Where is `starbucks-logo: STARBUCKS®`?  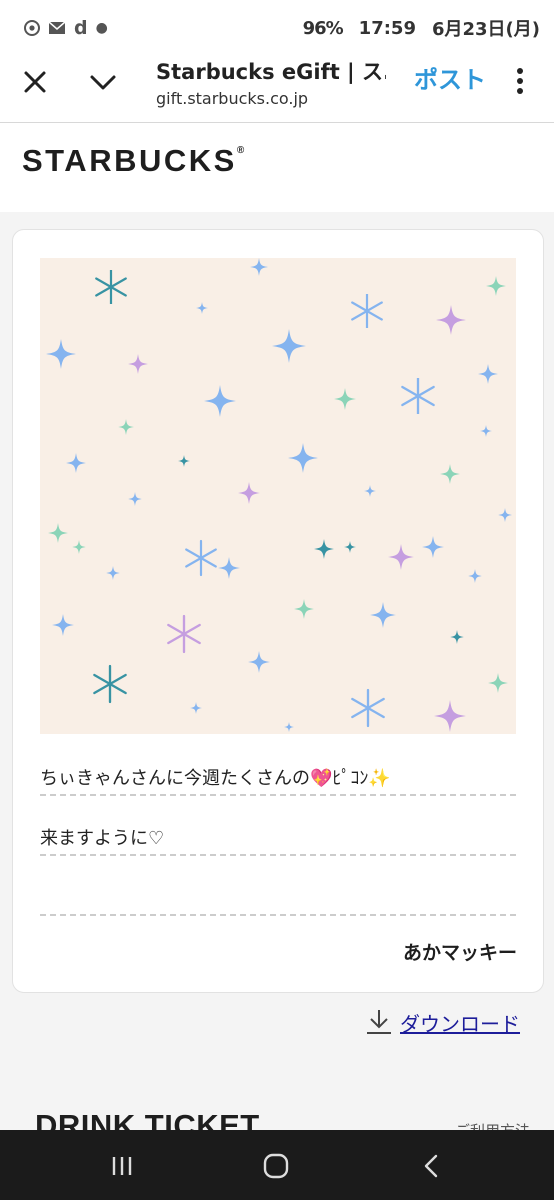
starbucks-logo: STARBUCKS® is located at coordinates (133, 161).